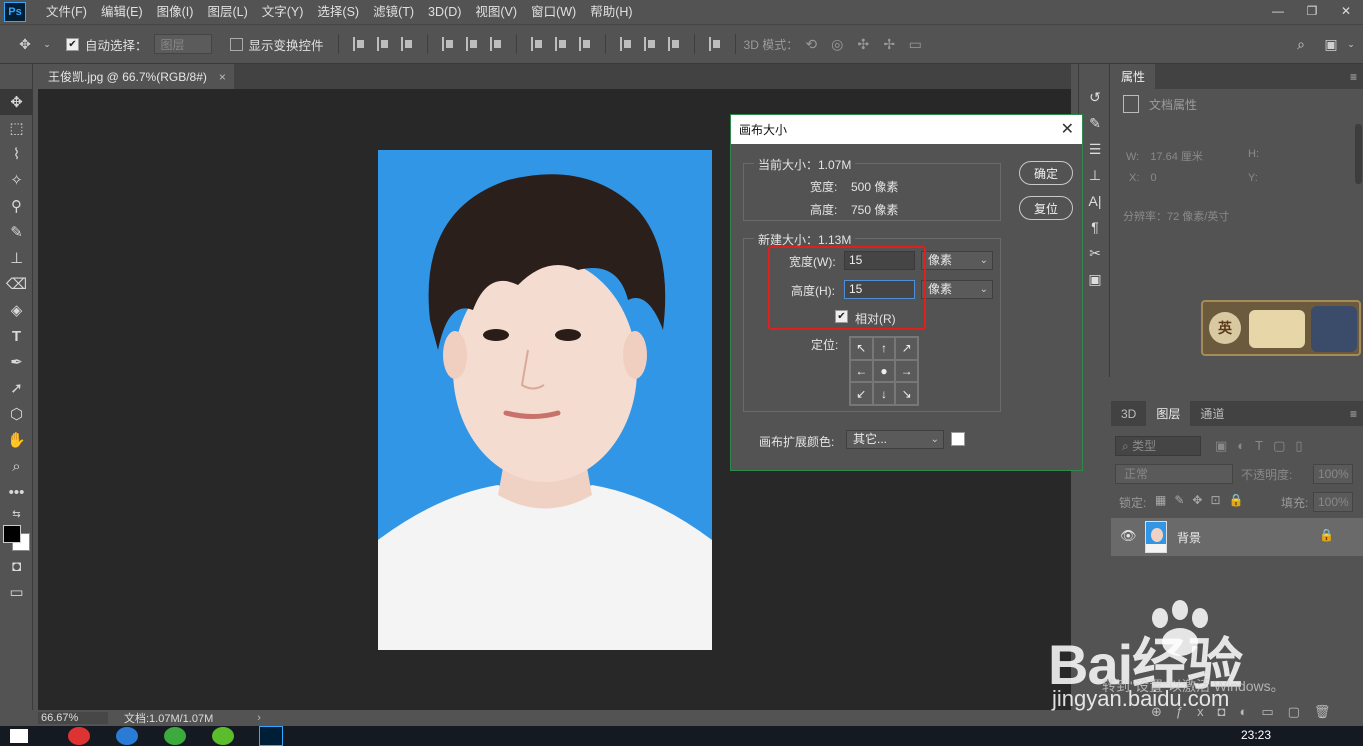 The image size is (1363, 746). Describe the element at coordinates (884, 393) in the screenshot. I see `anchor-bottom-icon: ↓` at that location.